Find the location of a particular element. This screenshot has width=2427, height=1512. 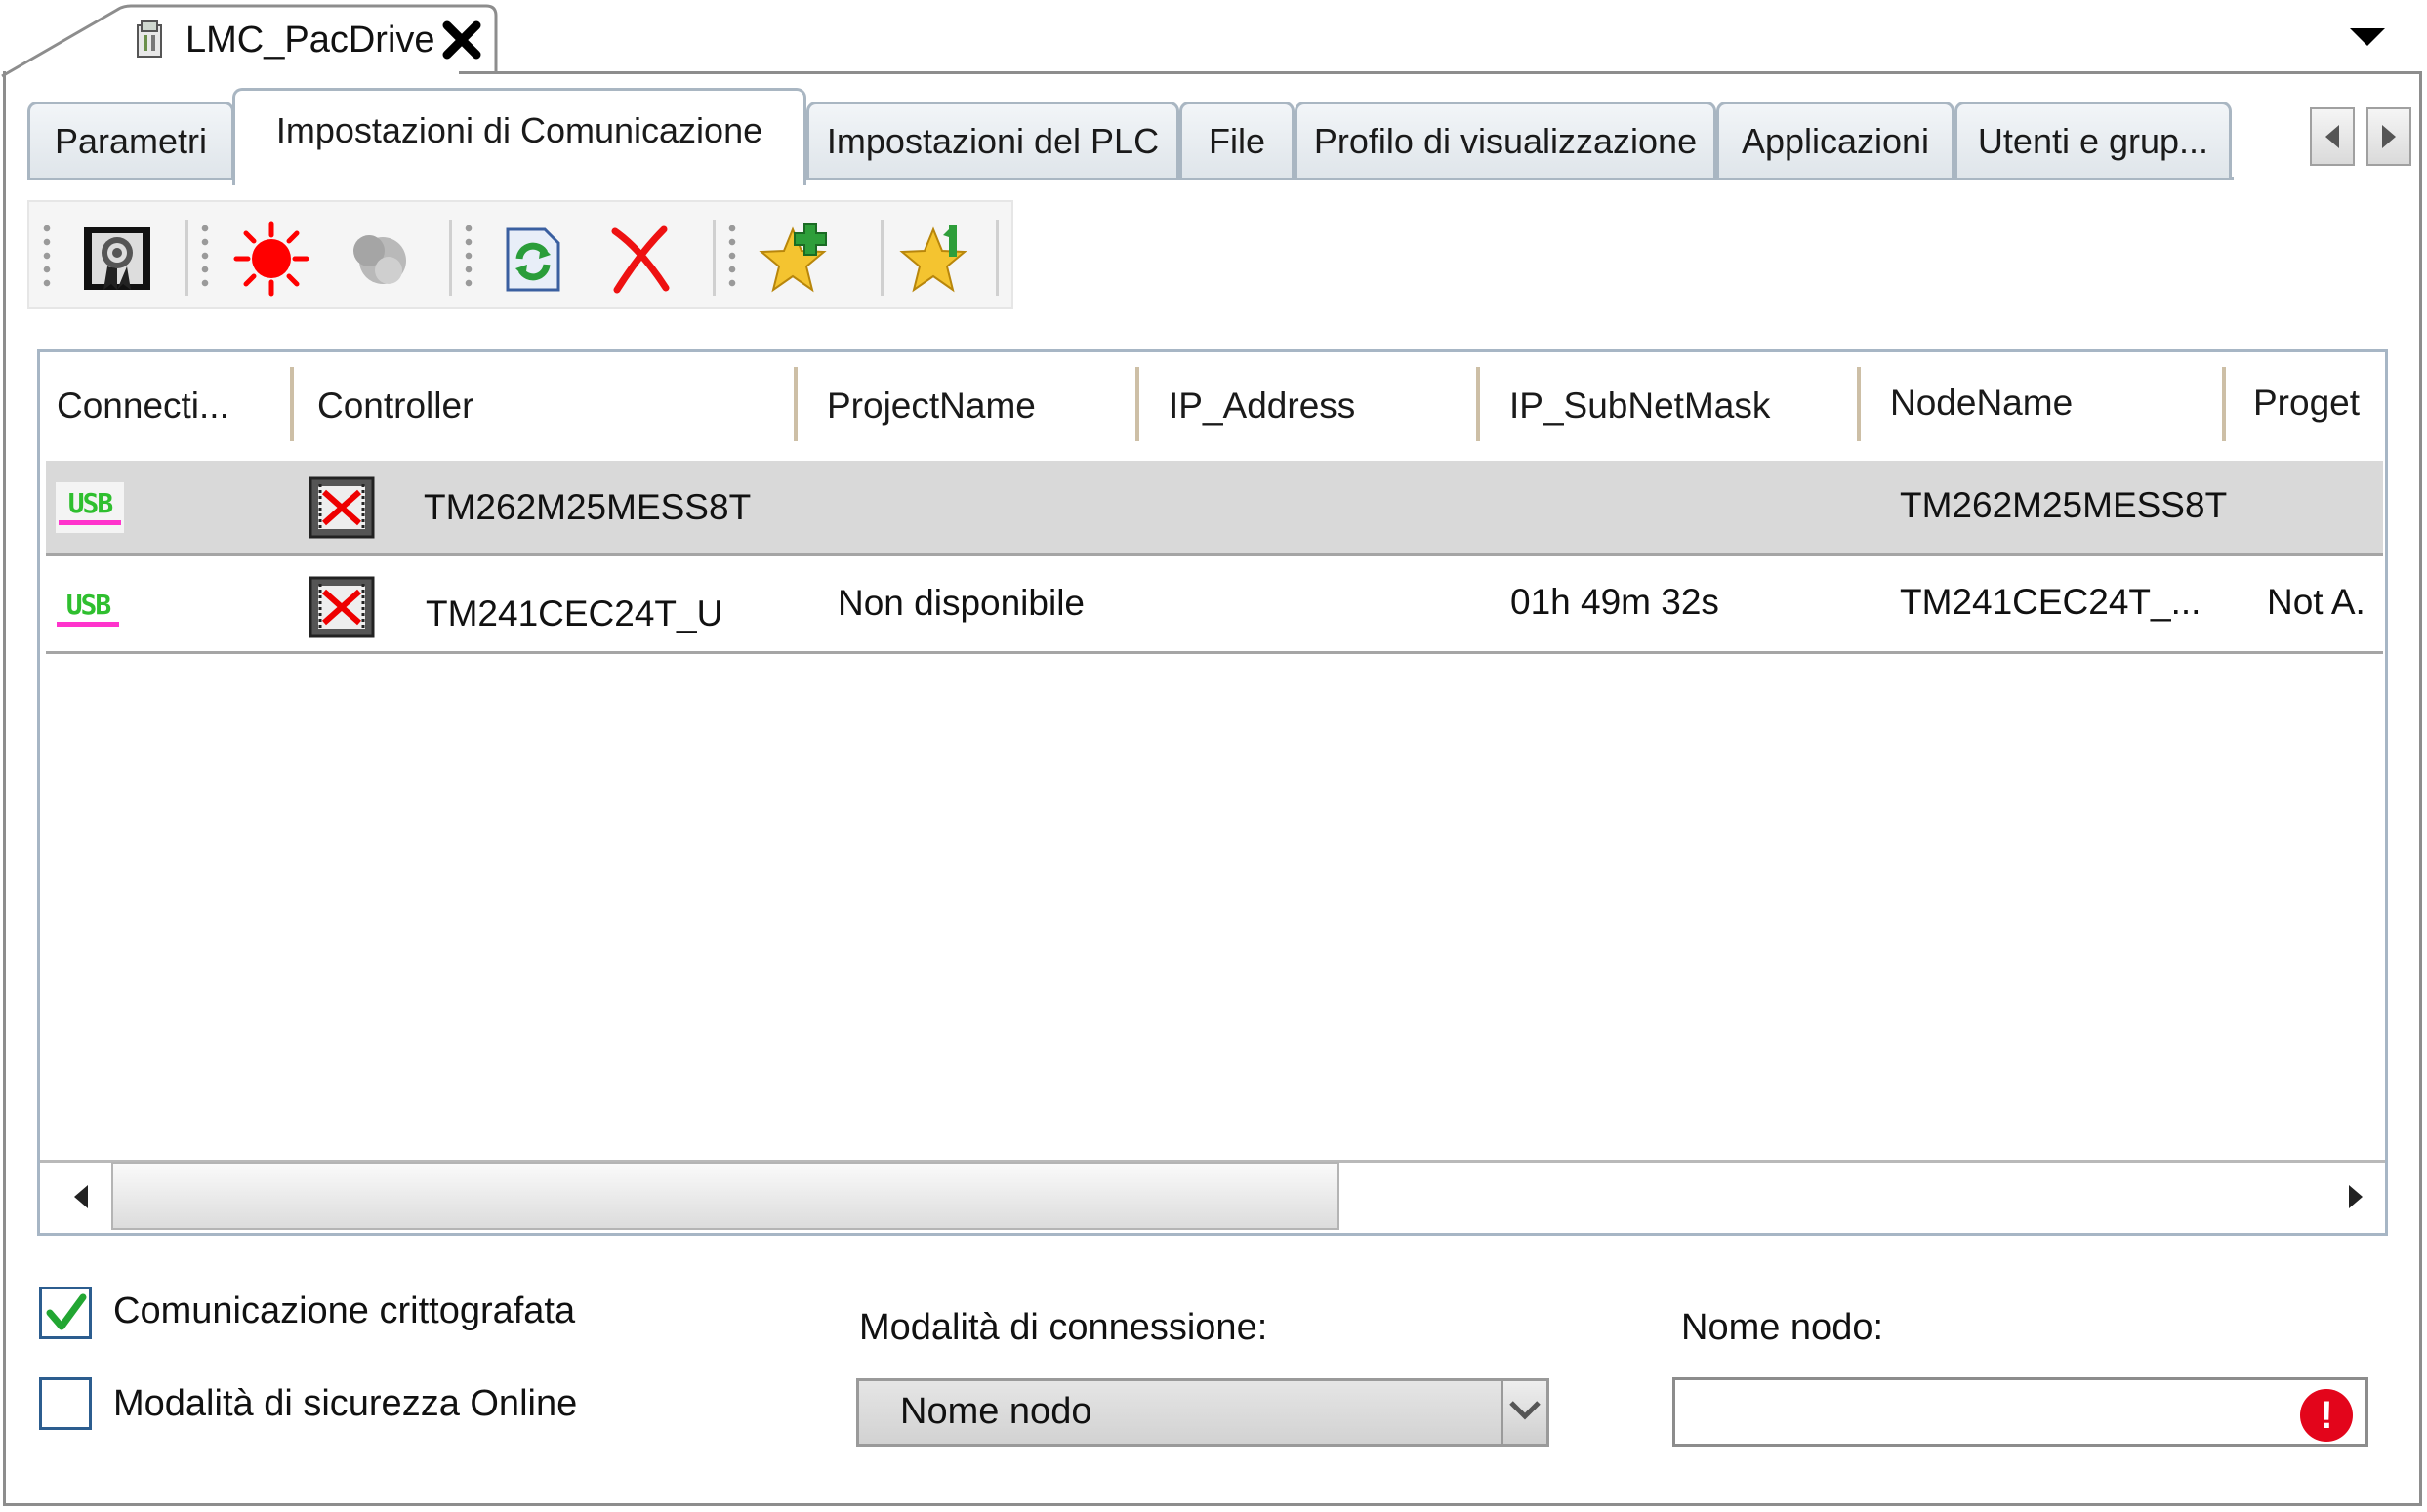

flash-led-icon is located at coordinates (271, 259).